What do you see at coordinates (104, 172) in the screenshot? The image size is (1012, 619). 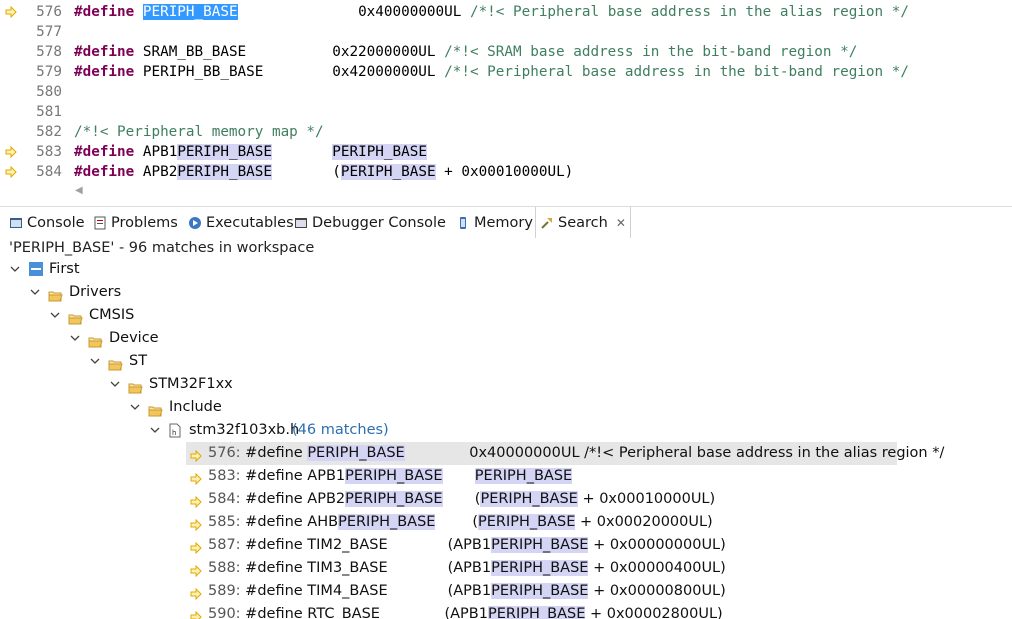 I see `keyword-token: #define` at bounding box center [104, 172].